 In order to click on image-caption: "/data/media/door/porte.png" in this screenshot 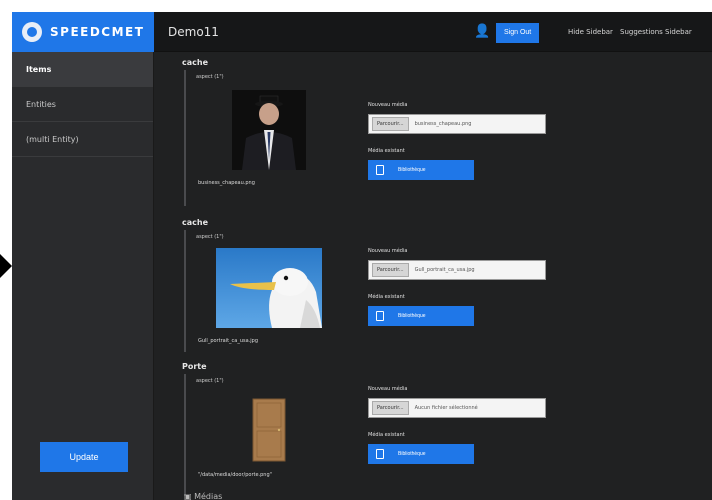, I will do `click(235, 475)`.